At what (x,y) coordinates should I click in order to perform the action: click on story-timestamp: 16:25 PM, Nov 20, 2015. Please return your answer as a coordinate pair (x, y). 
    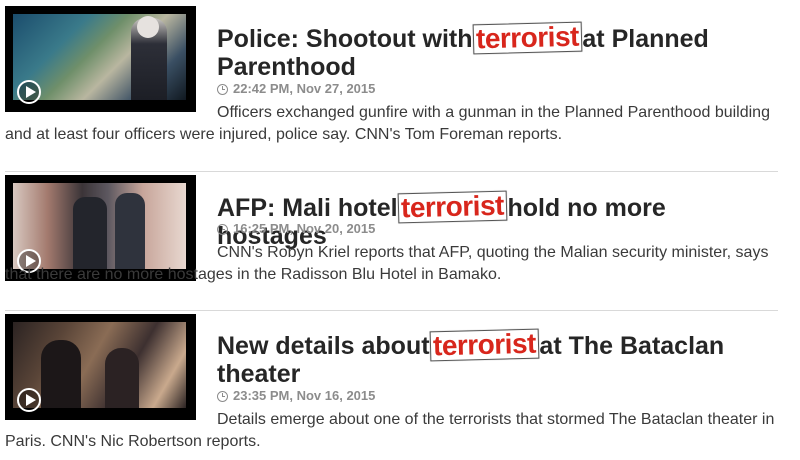
    Looking at the image, I should click on (296, 229).